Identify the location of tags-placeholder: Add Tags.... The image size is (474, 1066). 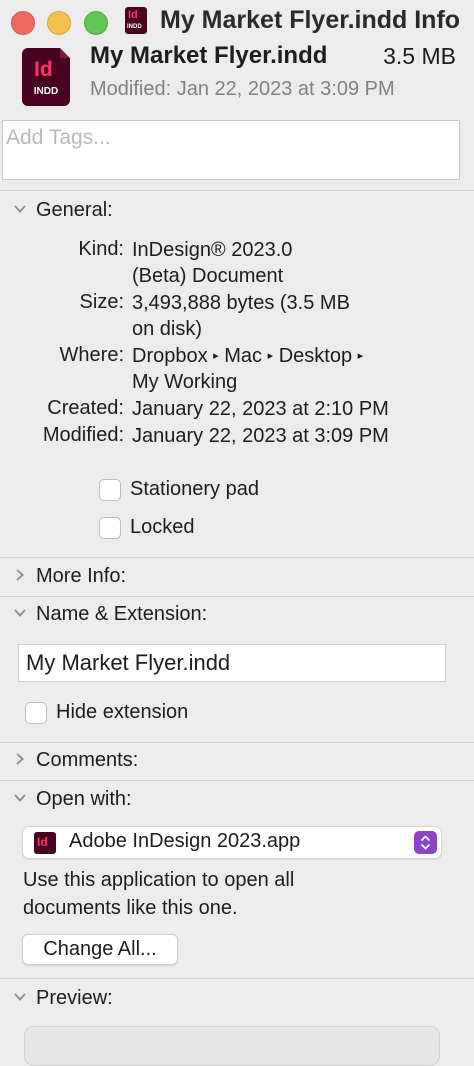
(58, 137).